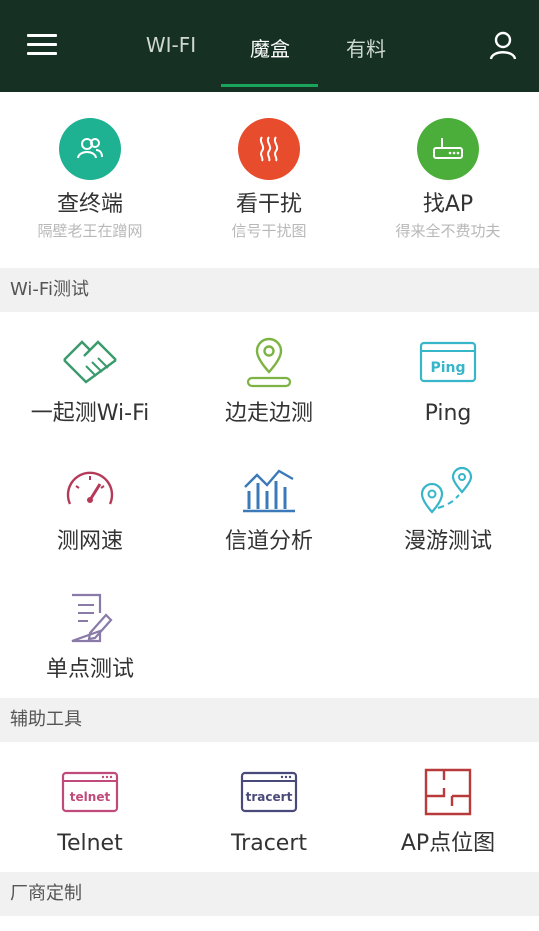 The height and width of the screenshot is (931, 539). What do you see at coordinates (269, 149) in the screenshot?
I see `heat-waves-icon` at bounding box center [269, 149].